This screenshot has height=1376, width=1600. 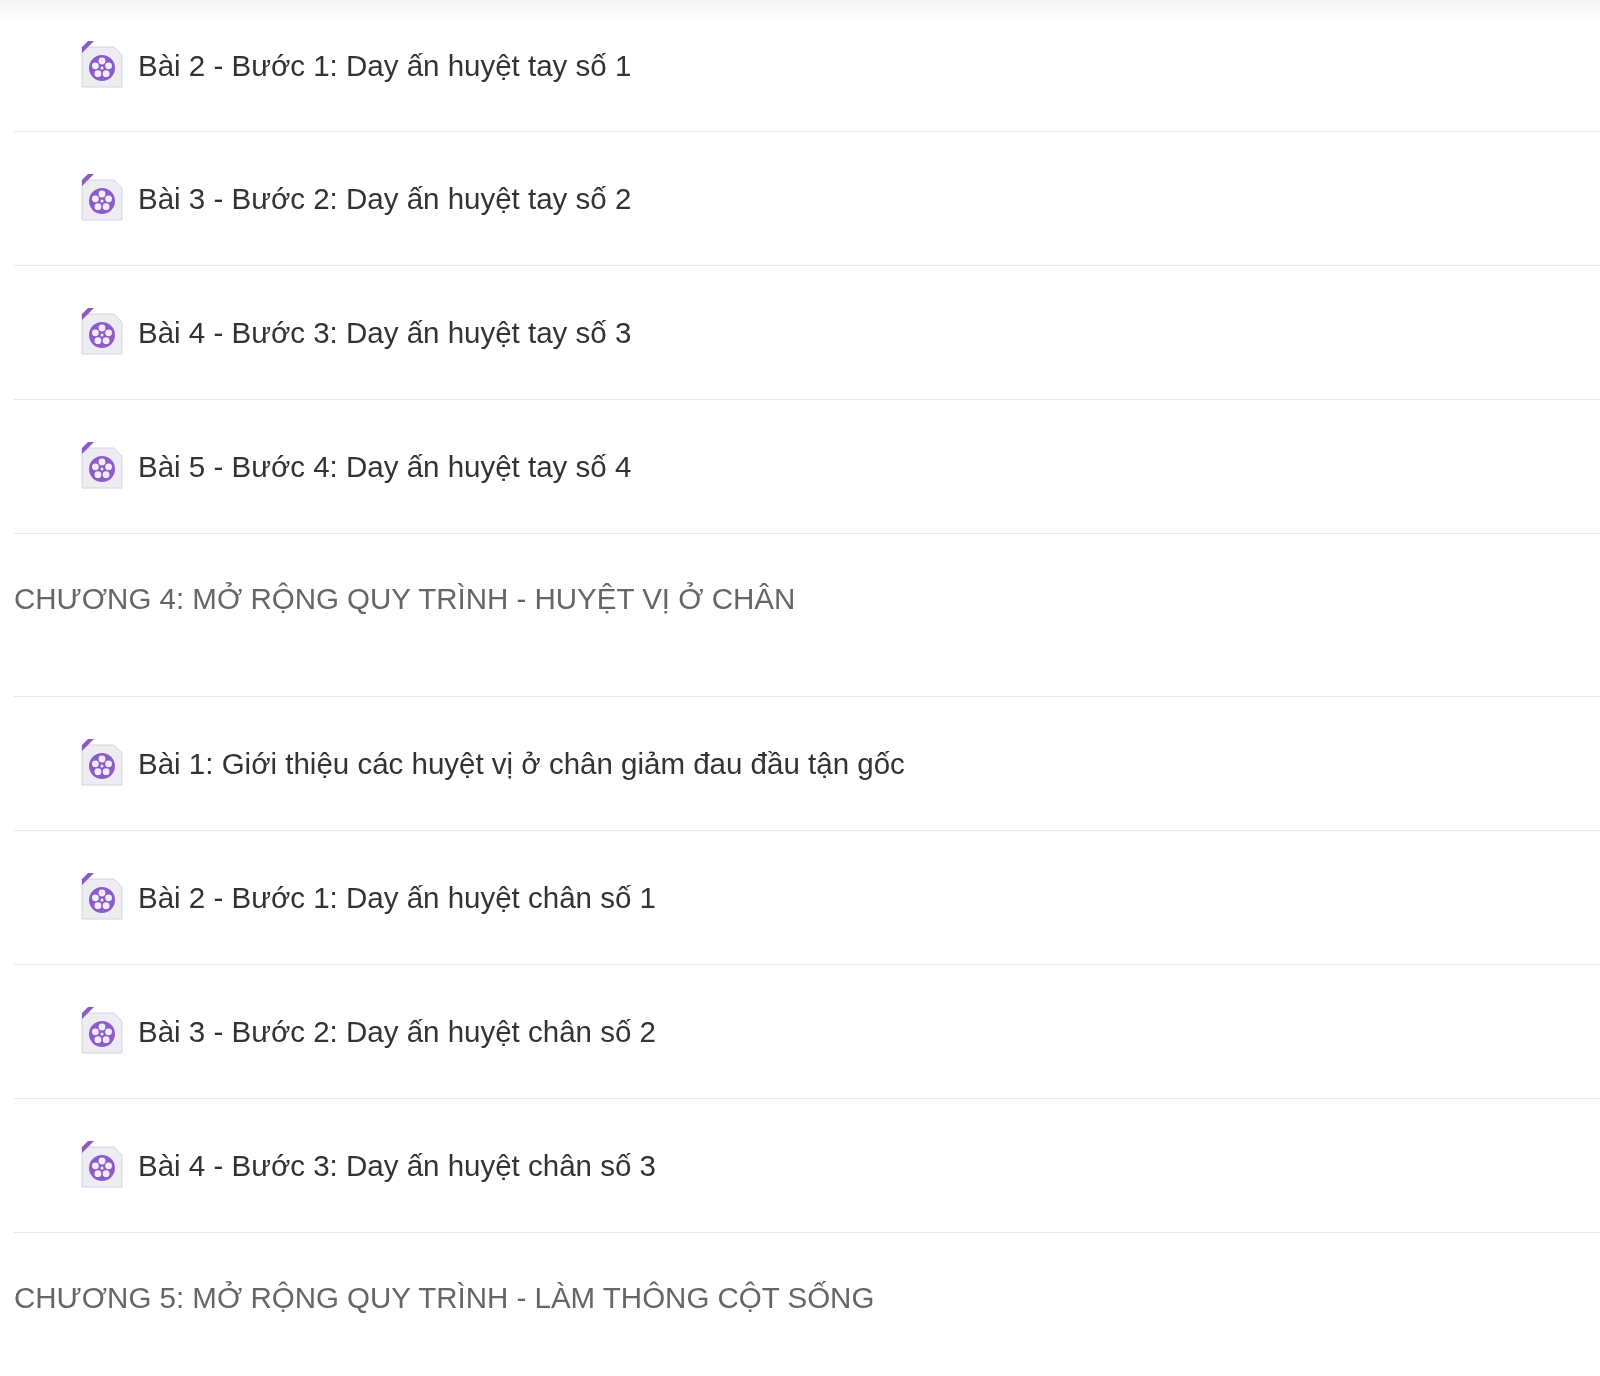 What do you see at coordinates (397, 897) in the screenshot?
I see `lesson-link: Bài 2 - Bước 1: Day ấn huyệt chân số 1` at bounding box center [397, 897].